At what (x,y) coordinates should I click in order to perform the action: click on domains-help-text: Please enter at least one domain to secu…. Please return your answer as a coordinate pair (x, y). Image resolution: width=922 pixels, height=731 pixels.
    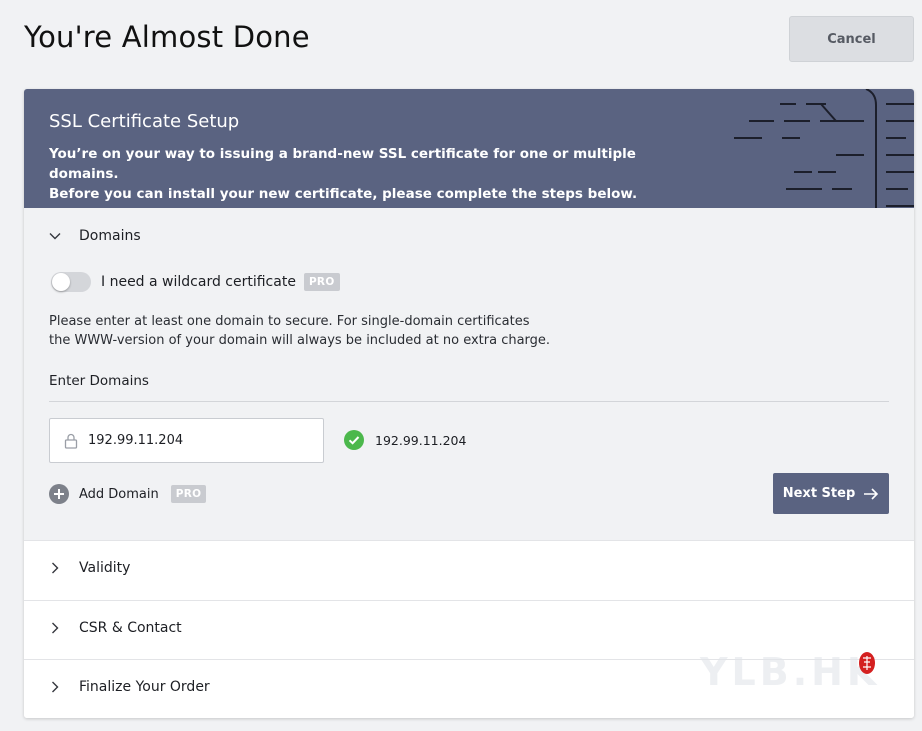
    Looking at the image, I should click on (329, 331).